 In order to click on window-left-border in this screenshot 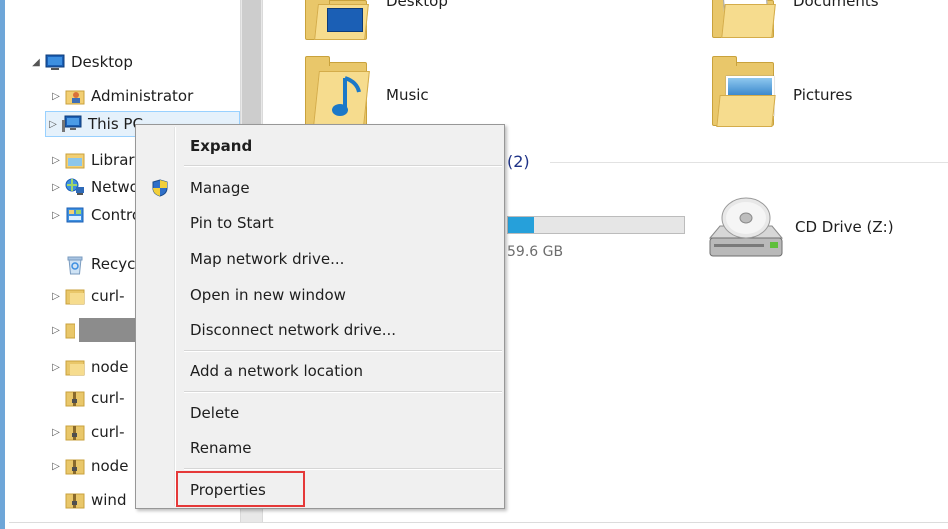, I will do `click(4, 264)`.